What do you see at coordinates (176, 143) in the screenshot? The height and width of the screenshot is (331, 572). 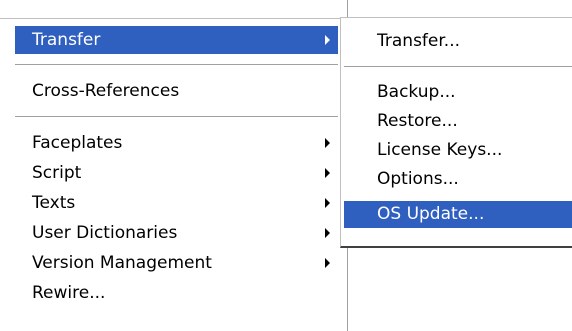 I see `menu-item-faceplates: Faceplates` at bounding box center [176, 143].